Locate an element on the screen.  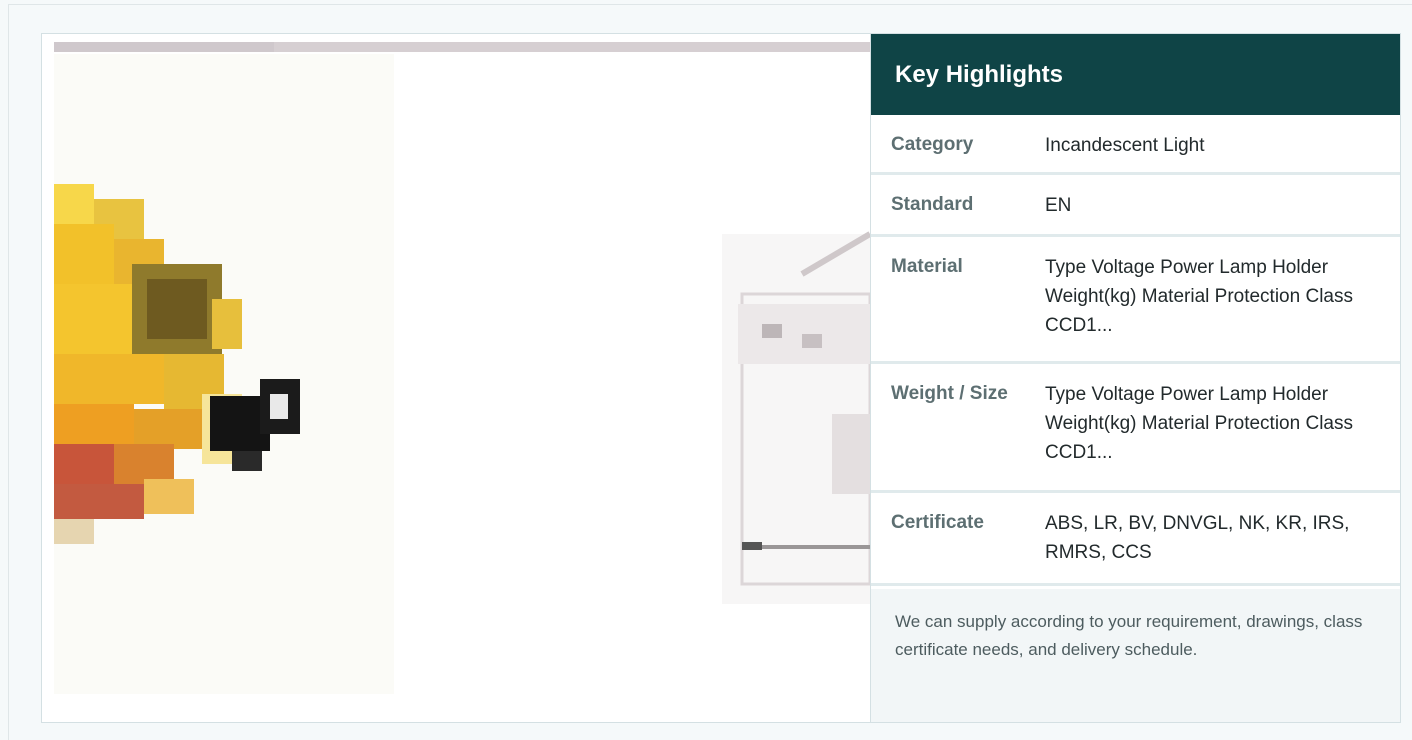
highlight-label: Material is located at coordinates (927, 266).